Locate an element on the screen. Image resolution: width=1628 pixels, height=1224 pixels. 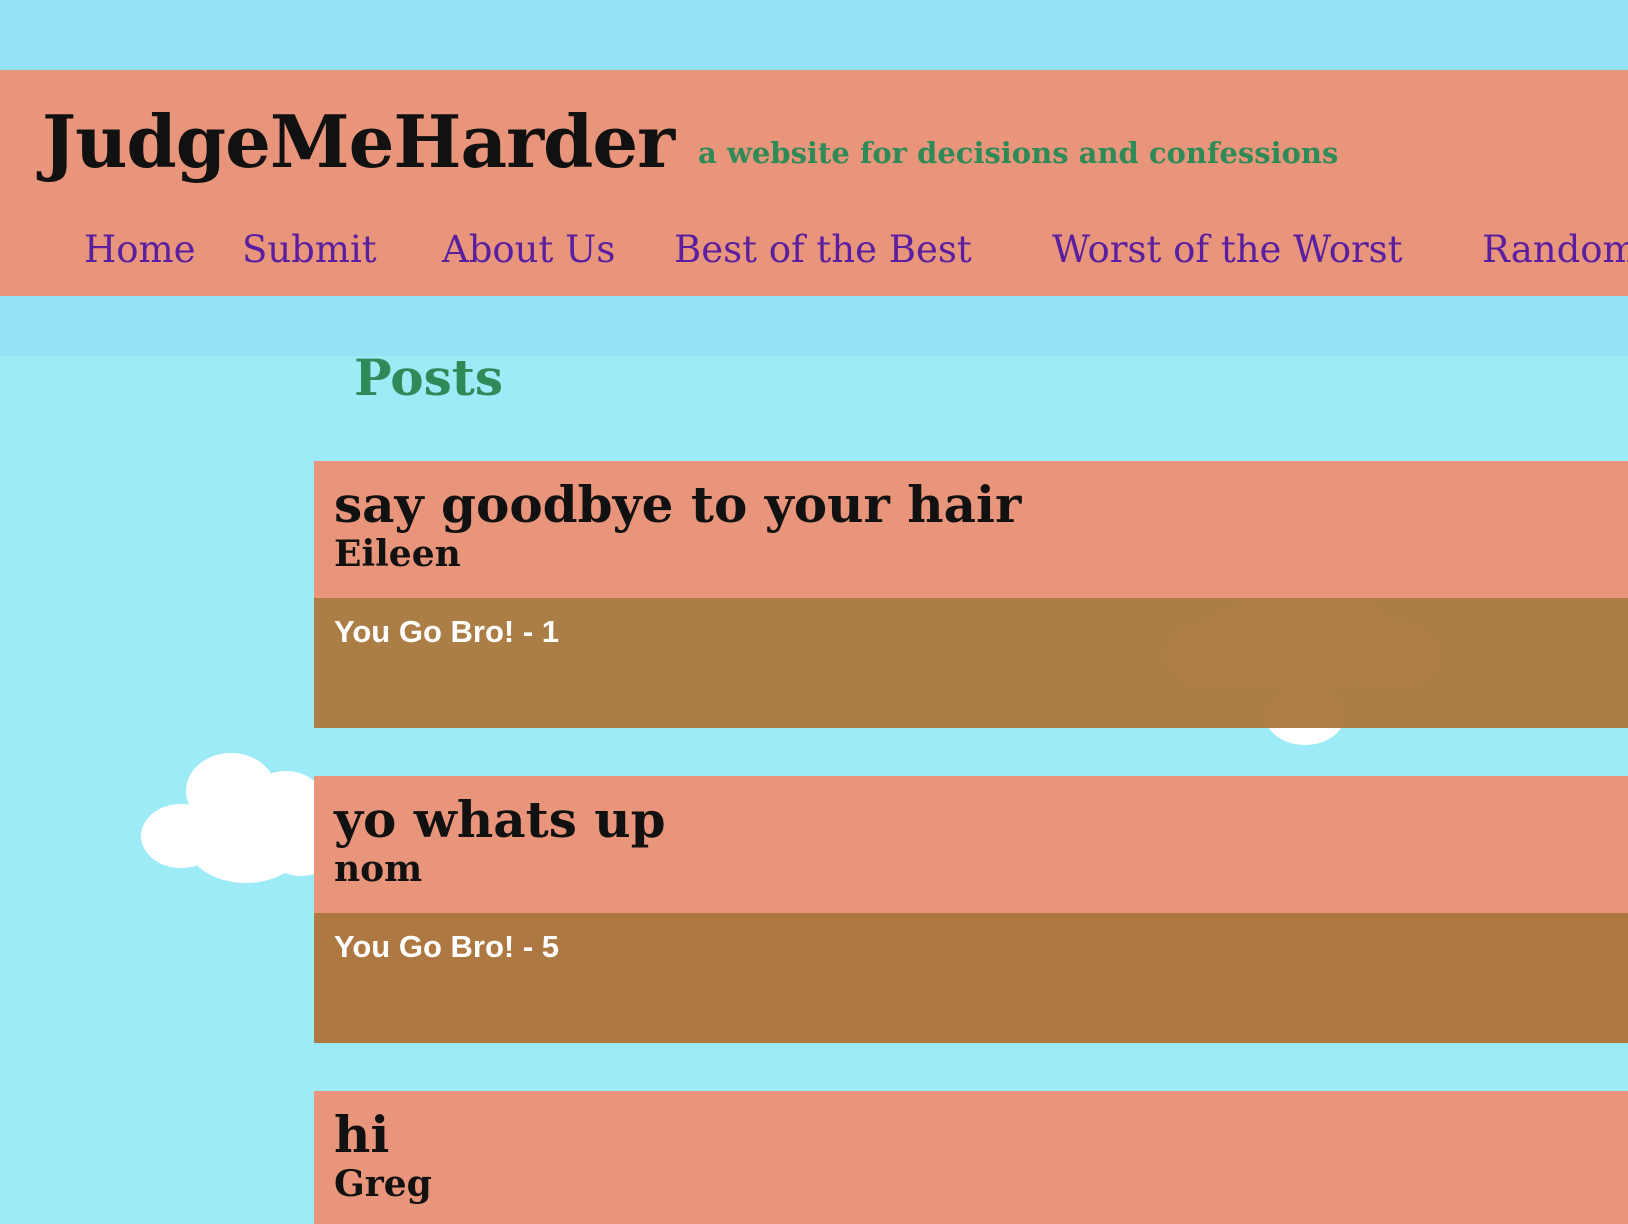
top-strip is located at coordinates (814, 35).